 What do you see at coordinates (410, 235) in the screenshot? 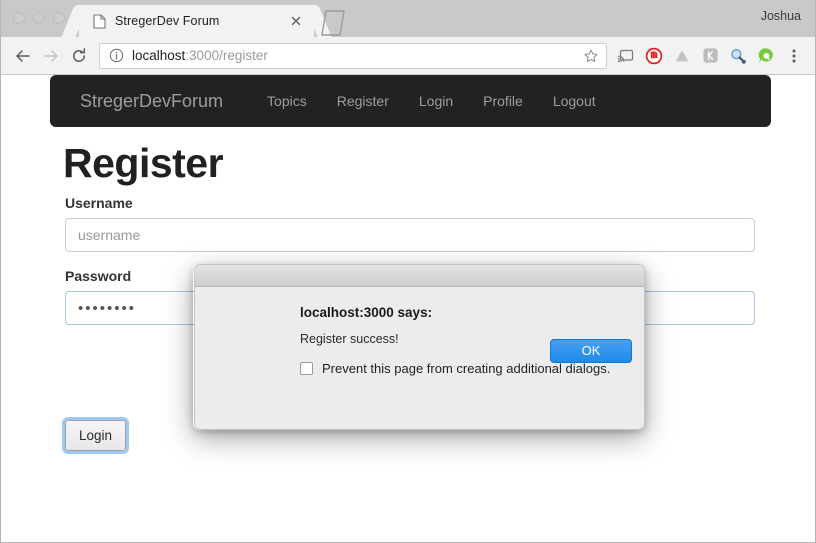
I see `username-input` at bounding box center [410, 235].